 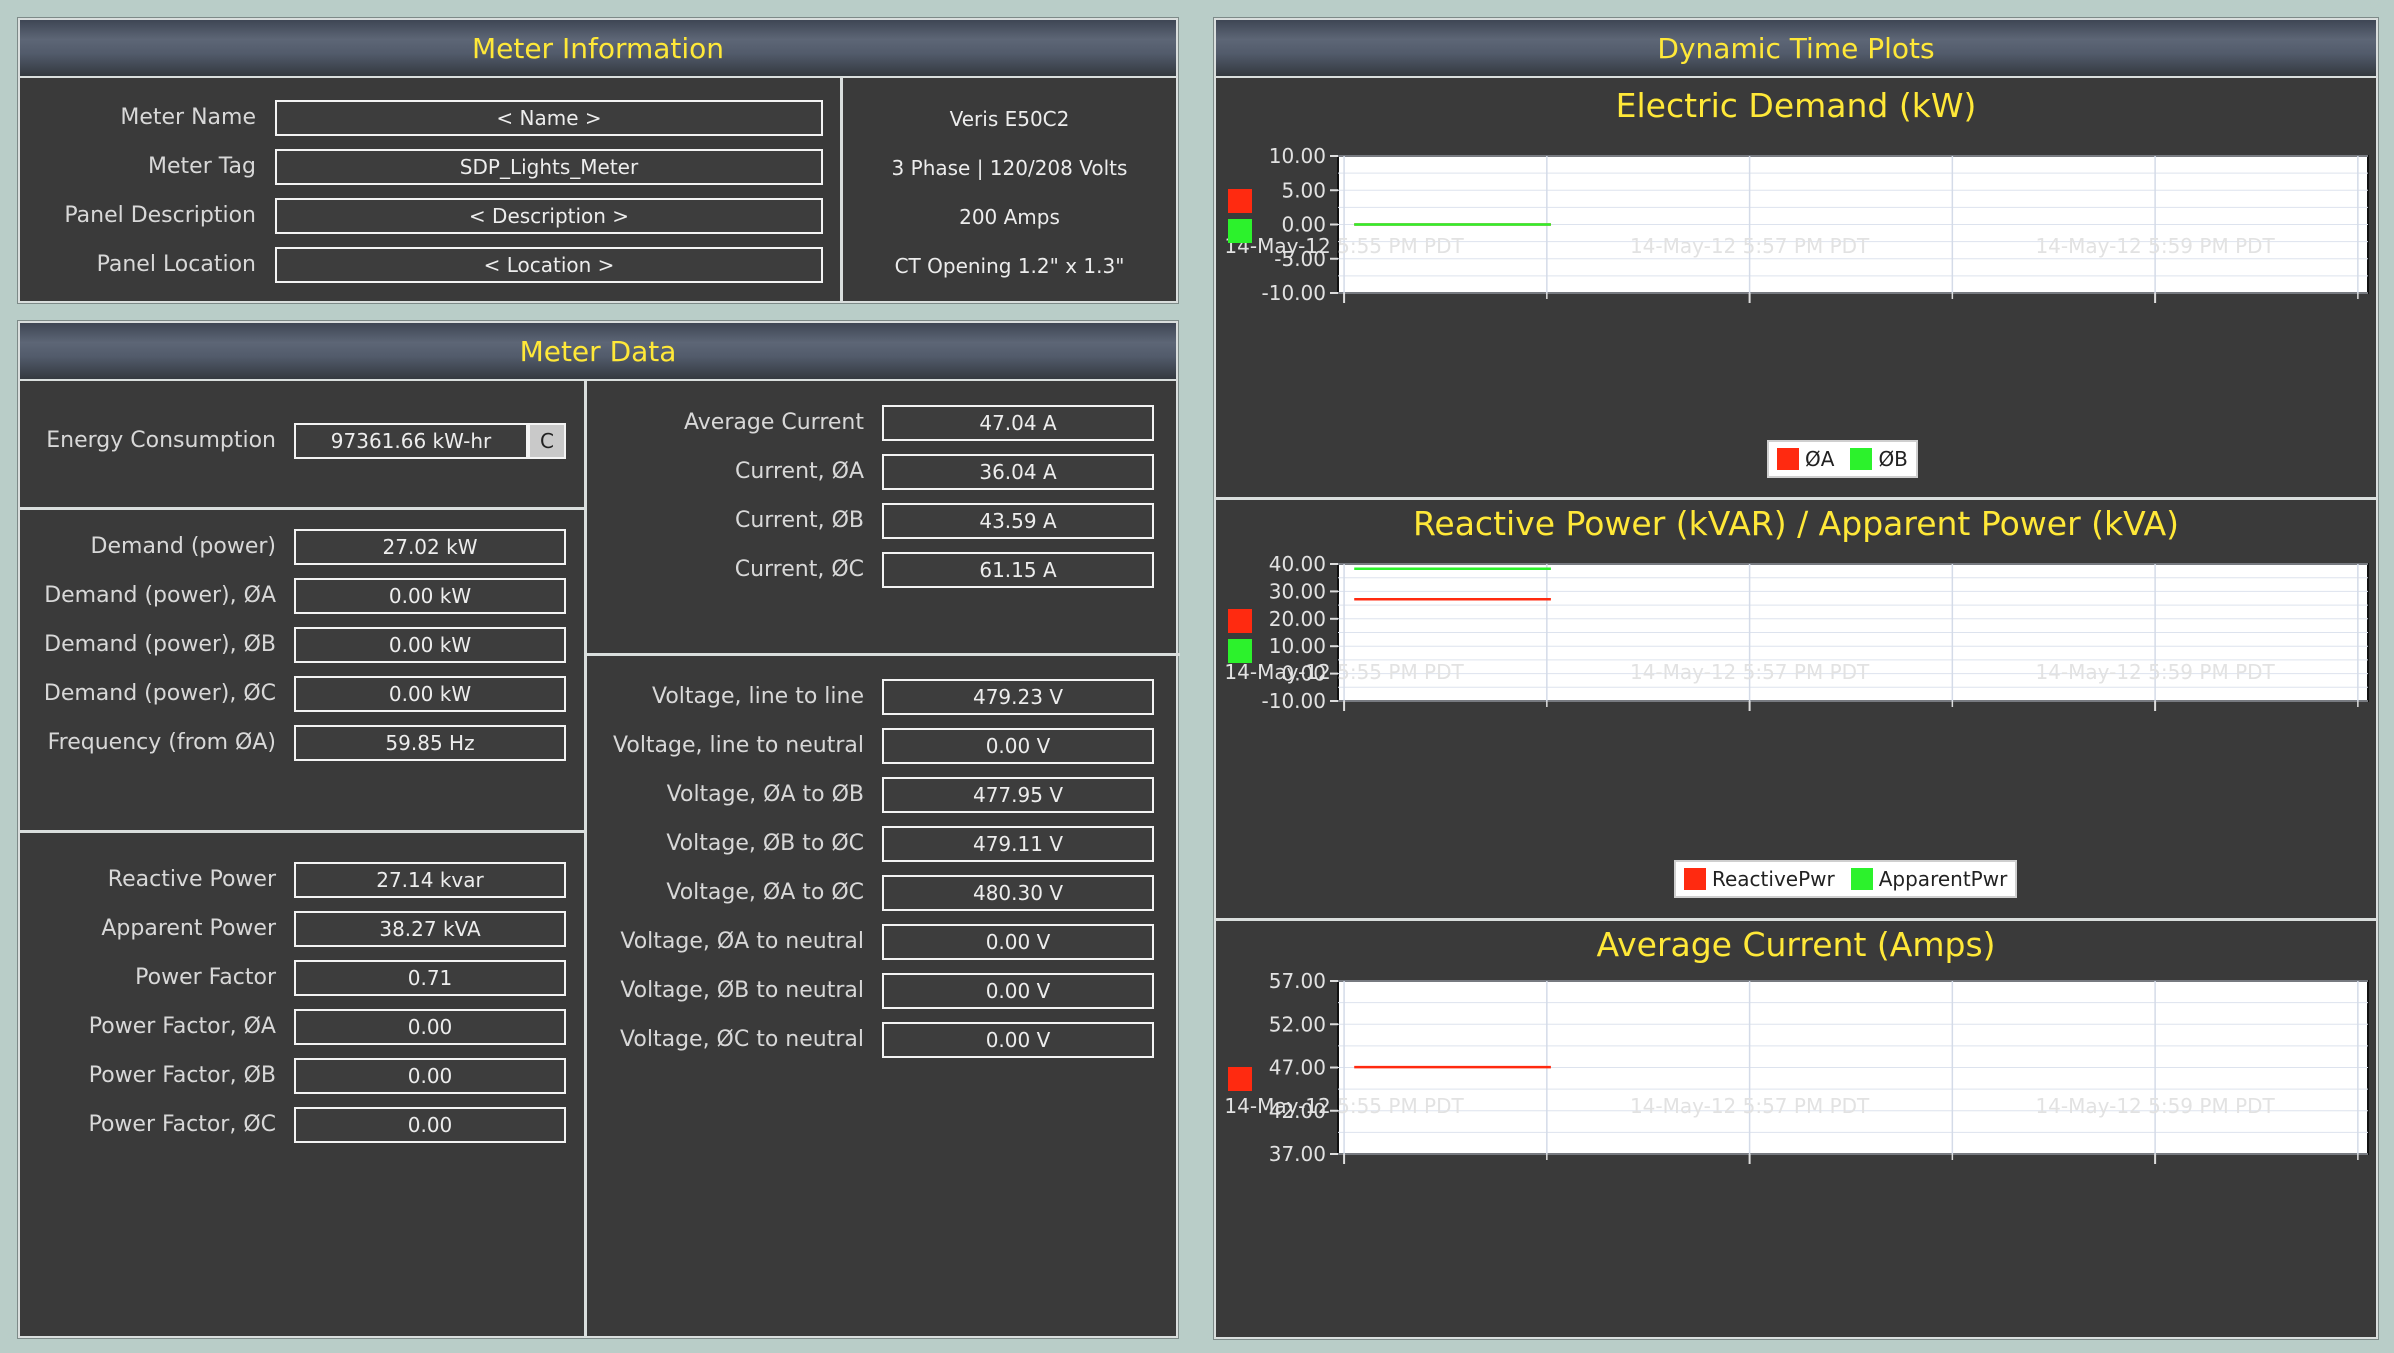 What do you see at coordinates (1018, 844) in the screenshot?
I see `voltage-b-to-c-field: 479.11 V` at bounding box center [1018, 844].